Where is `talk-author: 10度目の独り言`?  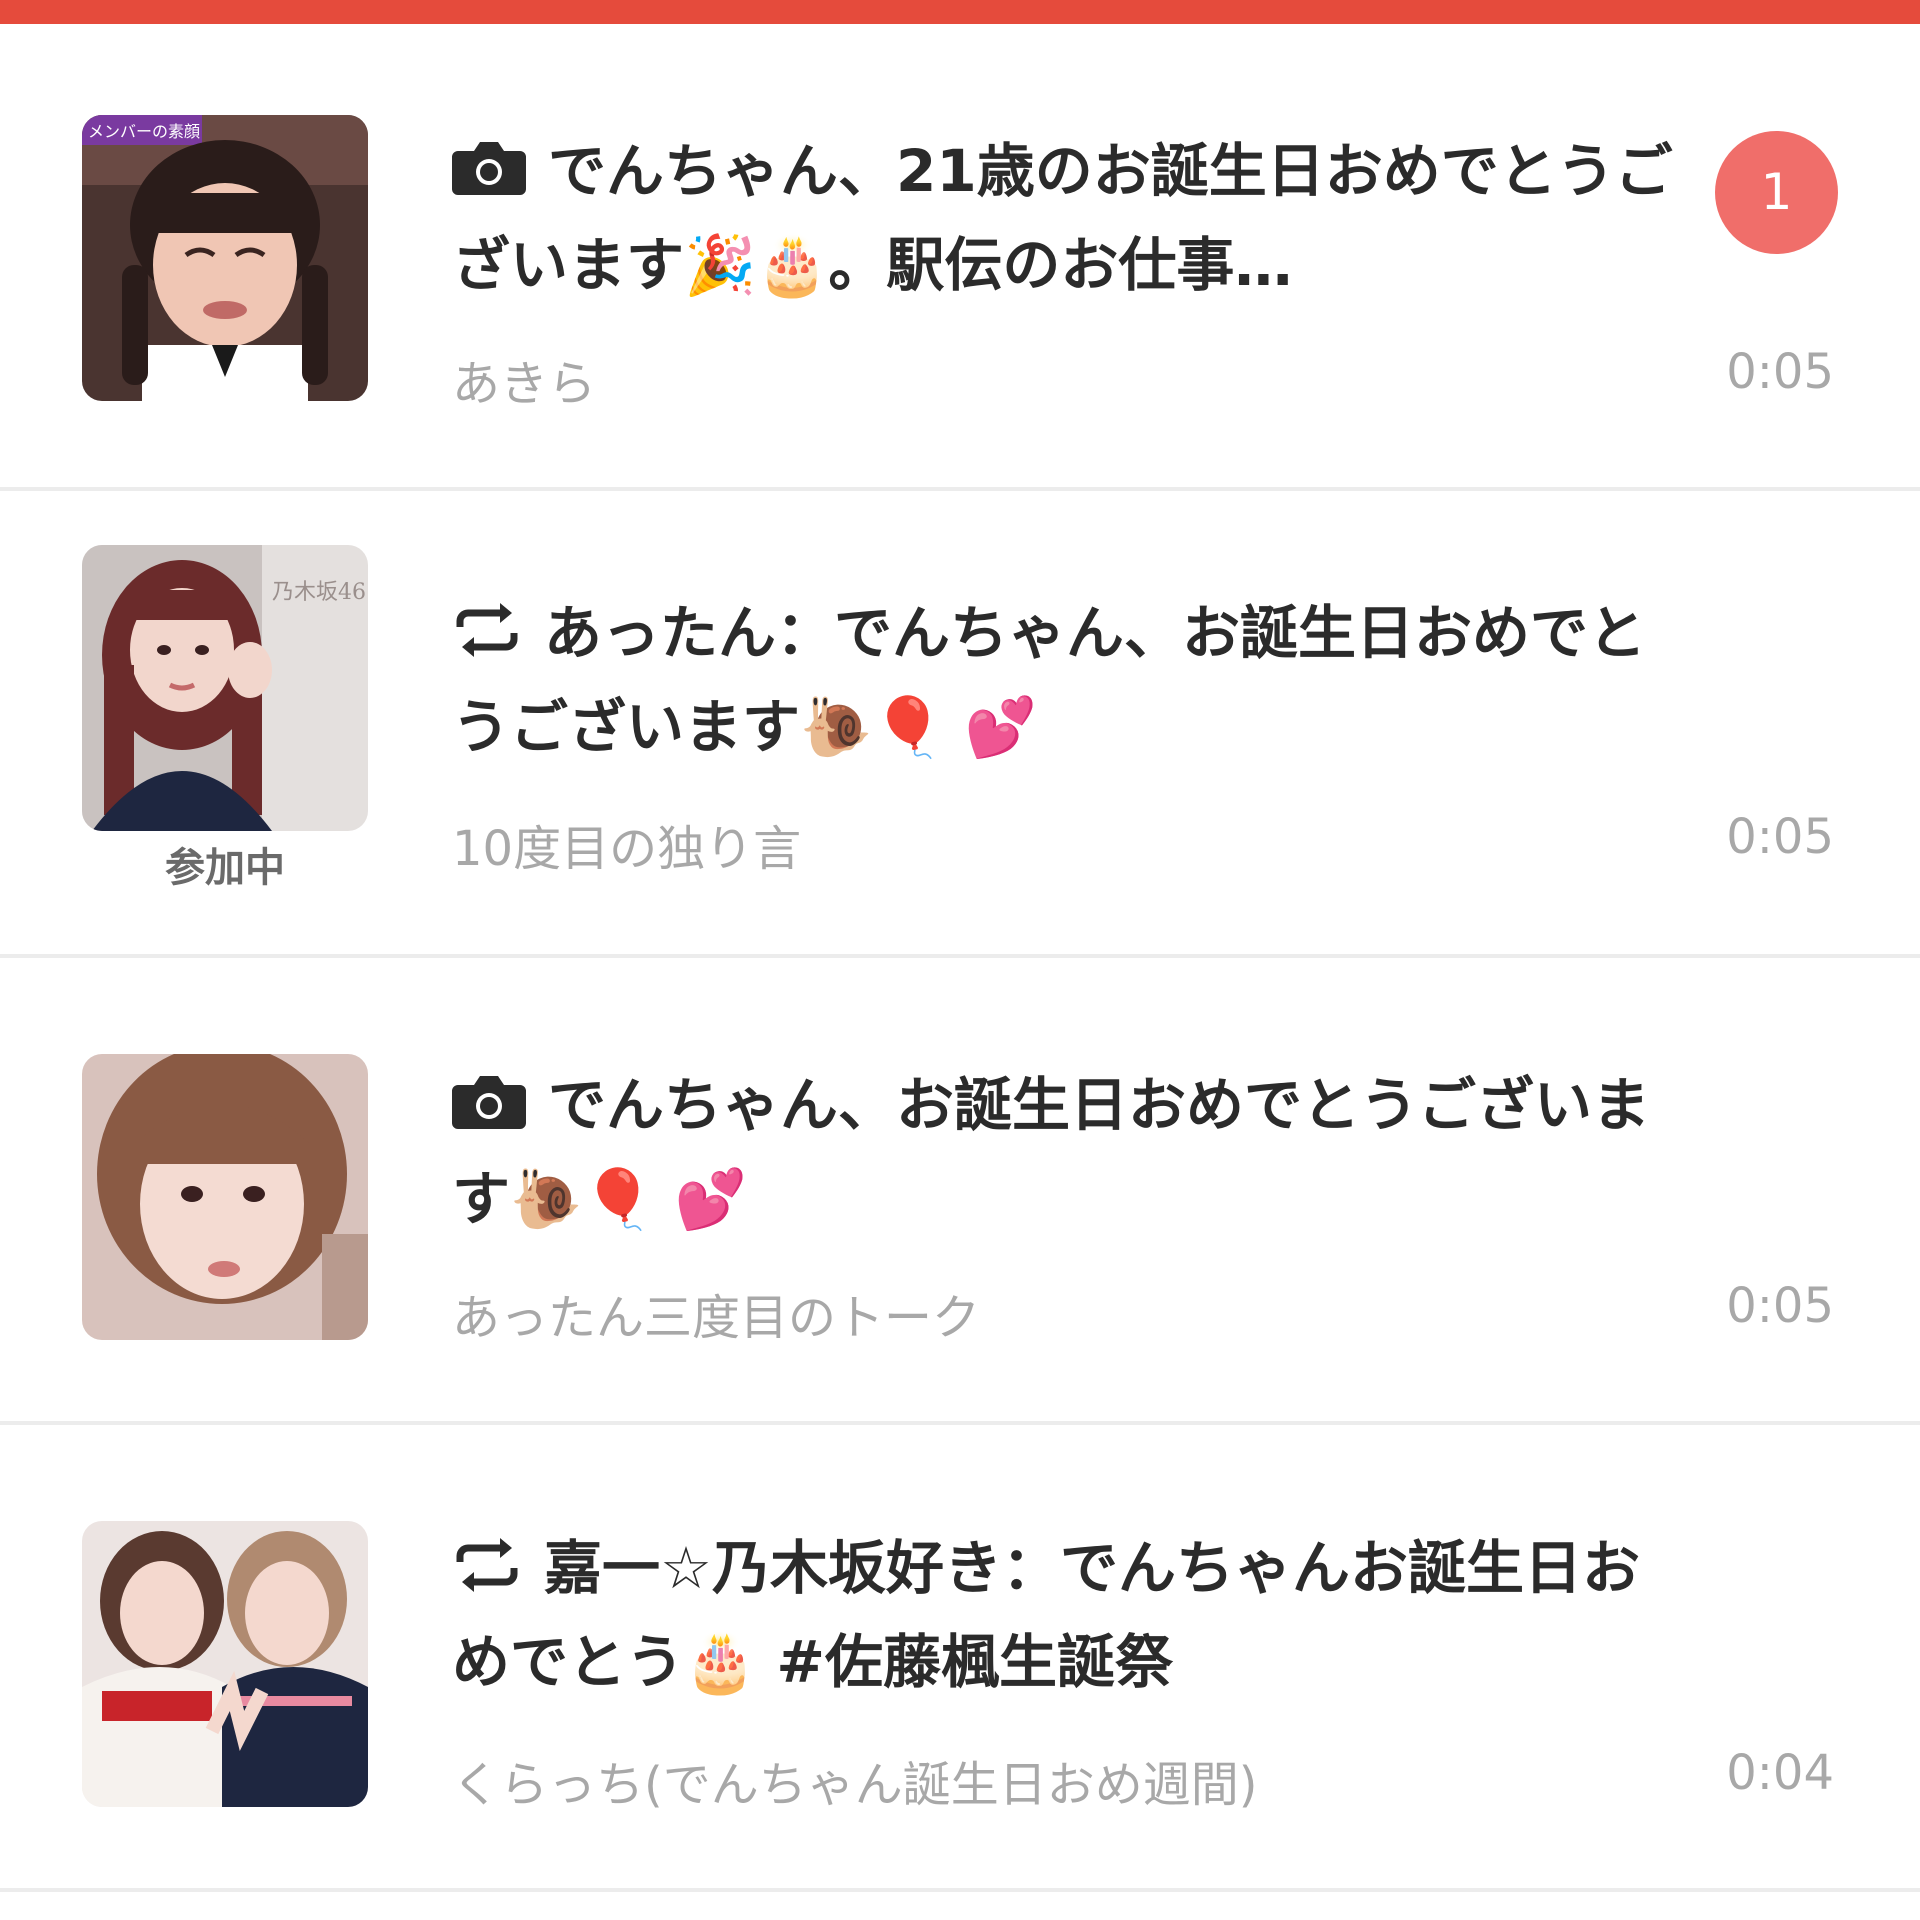
talk-author: 10度目の独り言 is located at coordinates (627, 849).